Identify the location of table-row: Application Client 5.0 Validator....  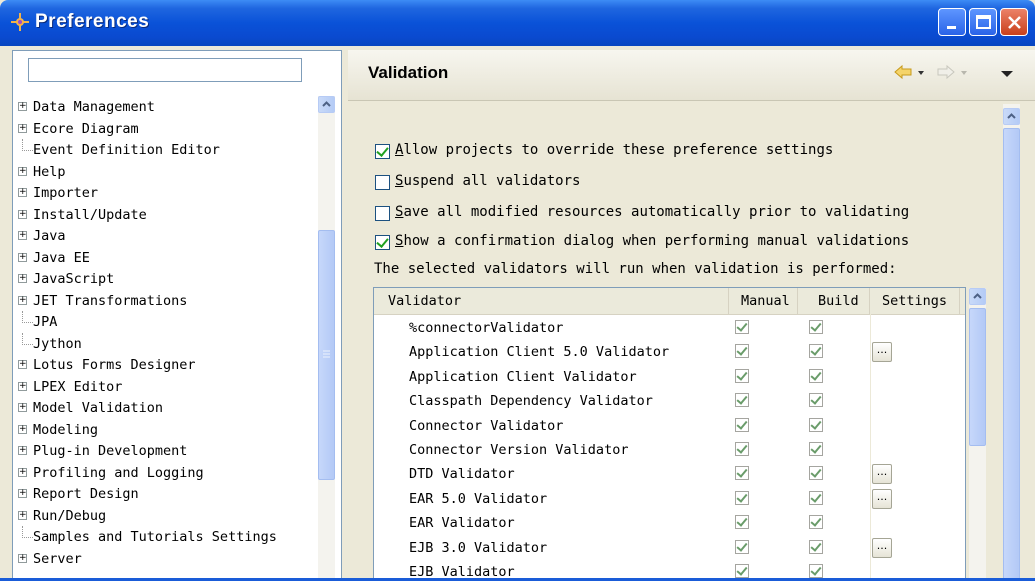
(669, 352).